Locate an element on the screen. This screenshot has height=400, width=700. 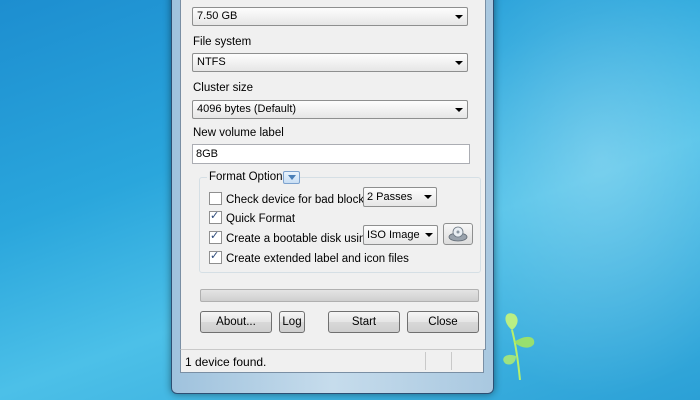
status-text: 1 device found. is located at coordinates (226, 362).